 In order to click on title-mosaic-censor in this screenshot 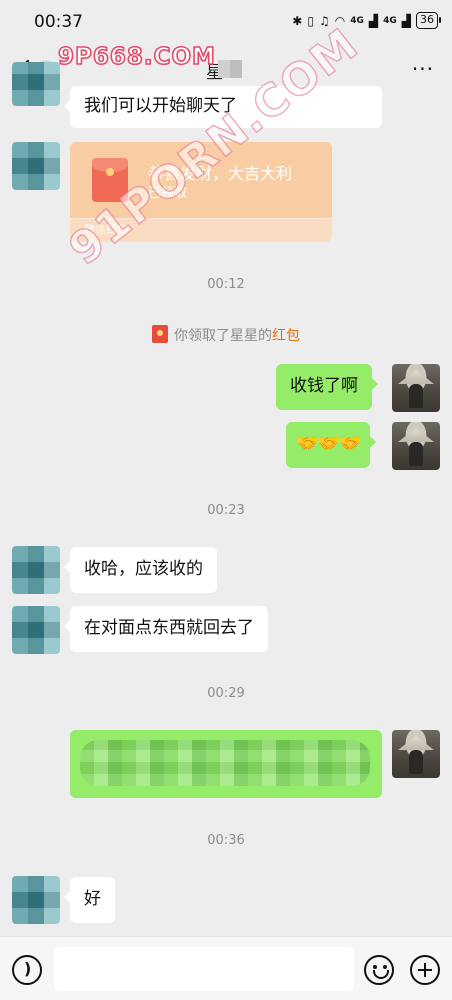, I will do `click(230, 69)`.